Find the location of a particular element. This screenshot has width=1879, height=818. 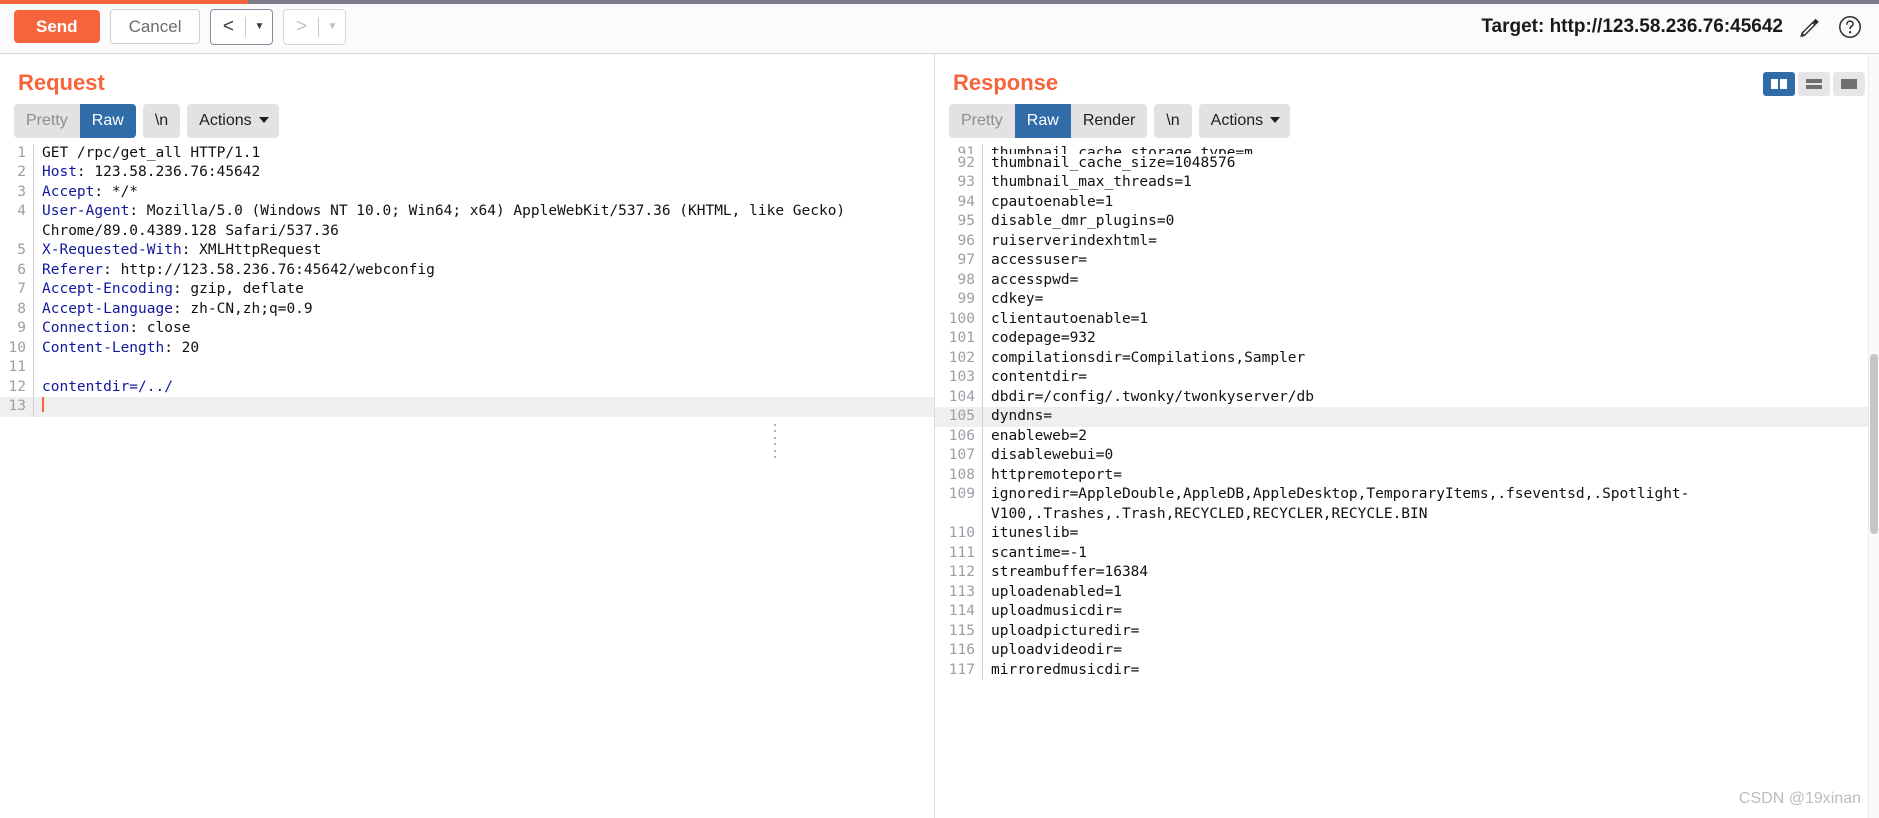

request-tabstrip: Pretty Raw \n Actions is located at coordinates (474, 121).